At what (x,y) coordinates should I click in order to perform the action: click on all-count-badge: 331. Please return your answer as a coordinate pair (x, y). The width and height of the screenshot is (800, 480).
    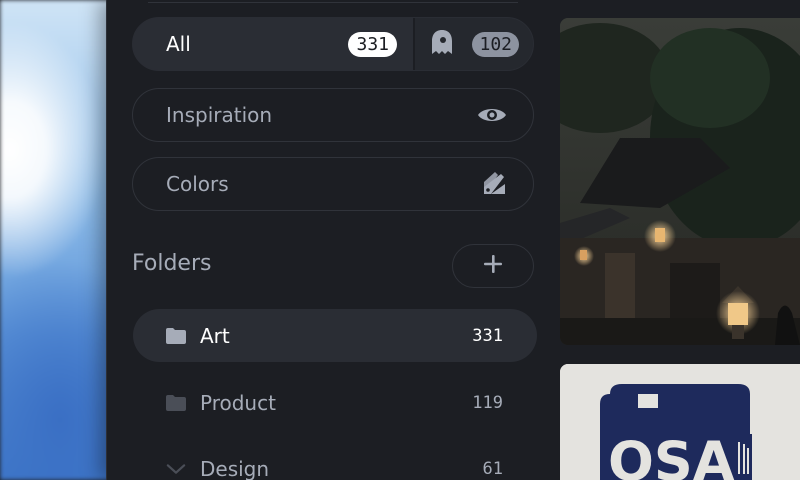
    Looking at the image, I should click on (372, 44).